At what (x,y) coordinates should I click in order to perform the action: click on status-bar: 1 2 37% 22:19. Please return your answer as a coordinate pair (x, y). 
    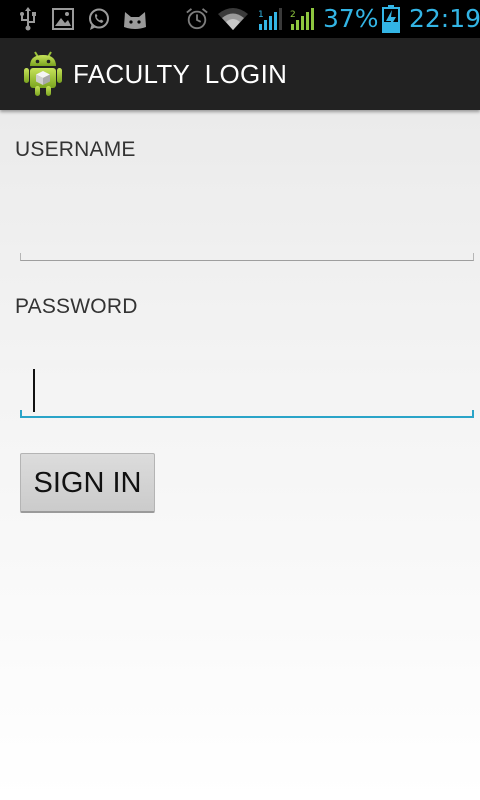
    Looking at the image, I should click on (240, 19).